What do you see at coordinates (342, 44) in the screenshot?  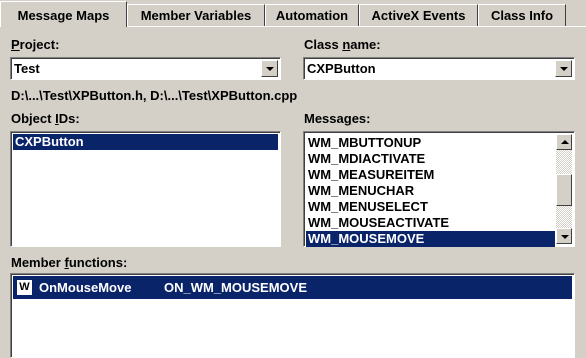 I see `class-name-label: Class name:` at bounding box center [342, 44].